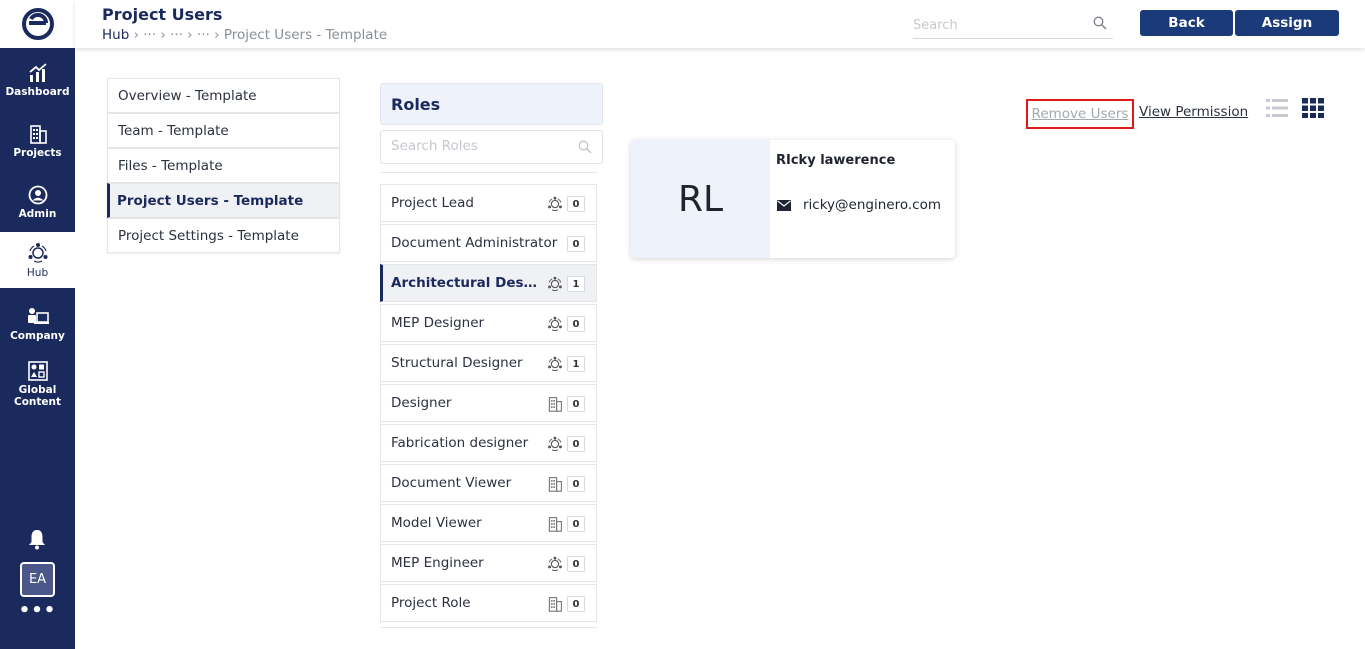 The image size is (1365, 649). What do you see at coordinates (437, 563) in the screenshot?
I see `role-name: MEP Engineer` at bounding box center [437, 563].